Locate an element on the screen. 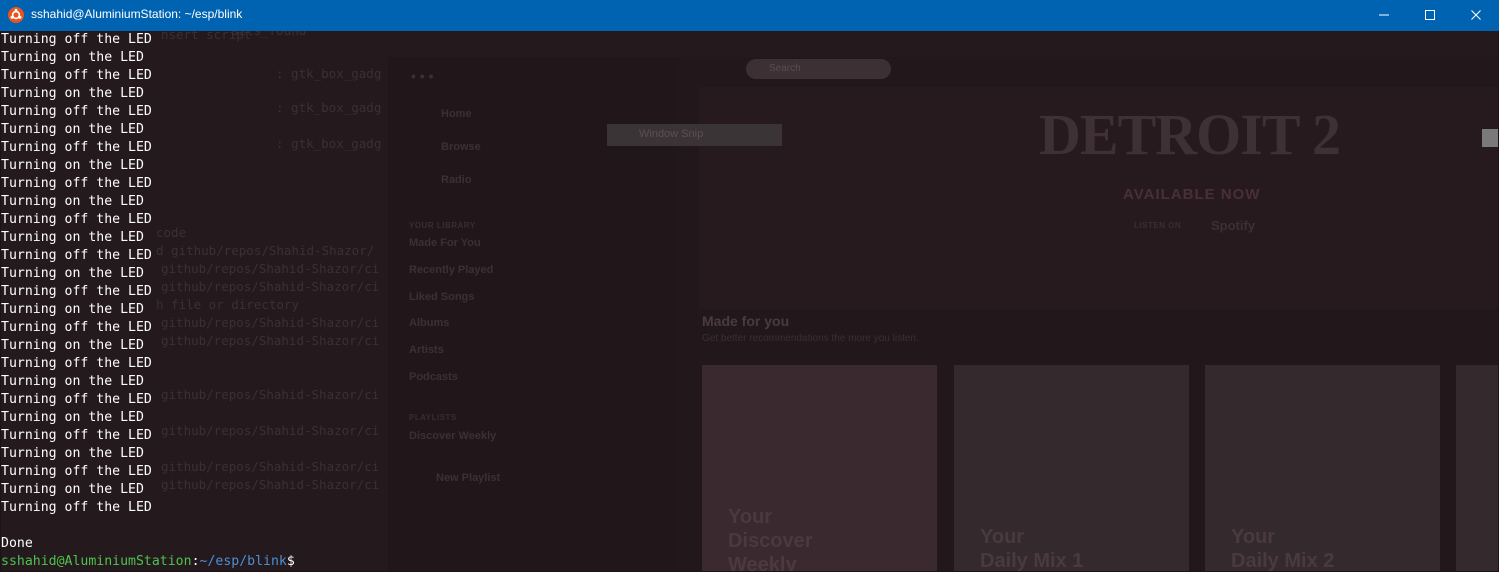  ghost-window-snip-label: Window Snip is located at coordinates (671, 134).